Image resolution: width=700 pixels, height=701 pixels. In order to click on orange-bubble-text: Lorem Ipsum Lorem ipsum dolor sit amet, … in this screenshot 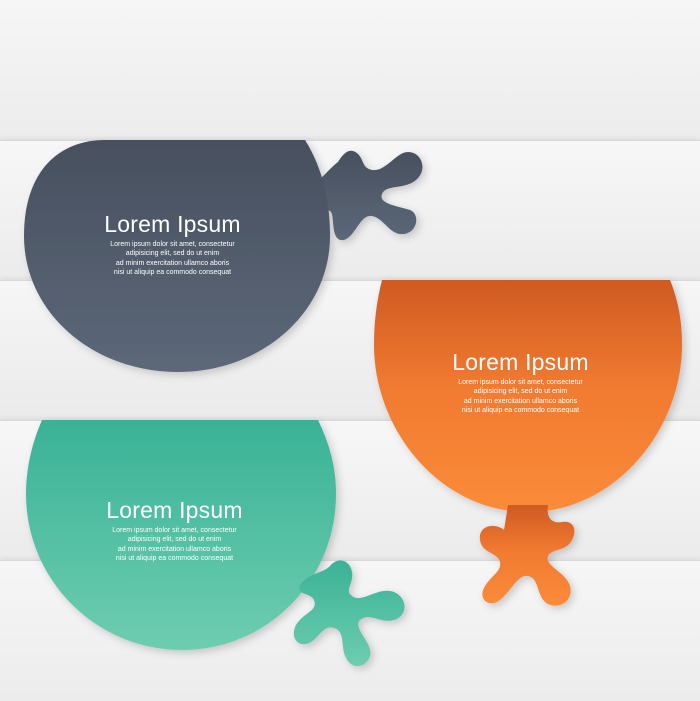, I will do `click(520, 382)`.